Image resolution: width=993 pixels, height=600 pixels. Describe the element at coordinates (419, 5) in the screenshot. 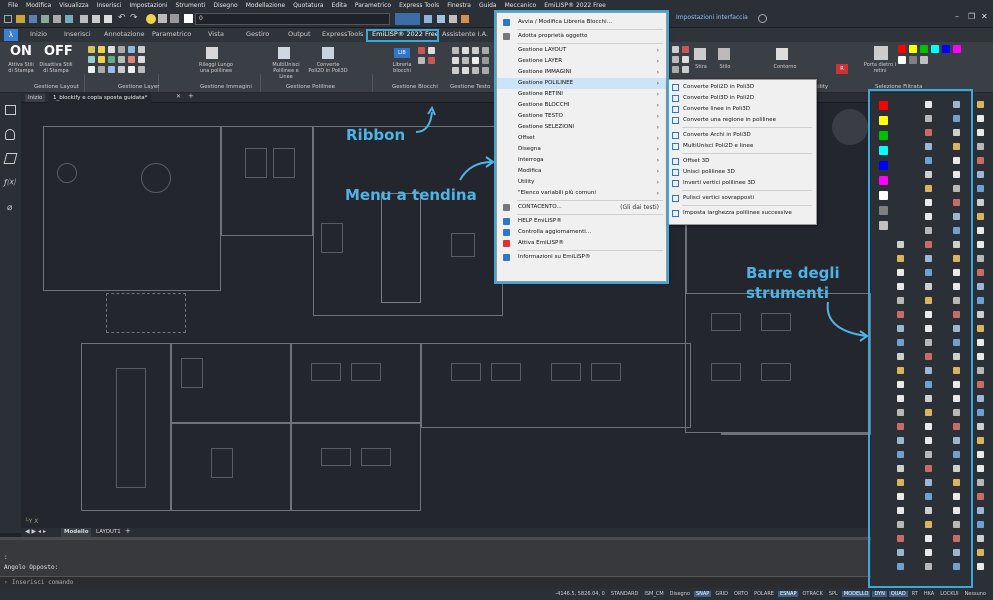

I see `menubar-item: Express Tools` at that location.